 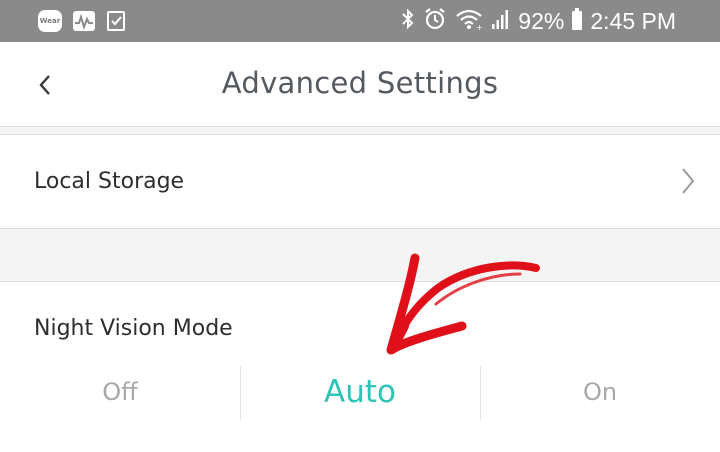 I want to click on chevron-right-icon, so click(x=688, y=181).